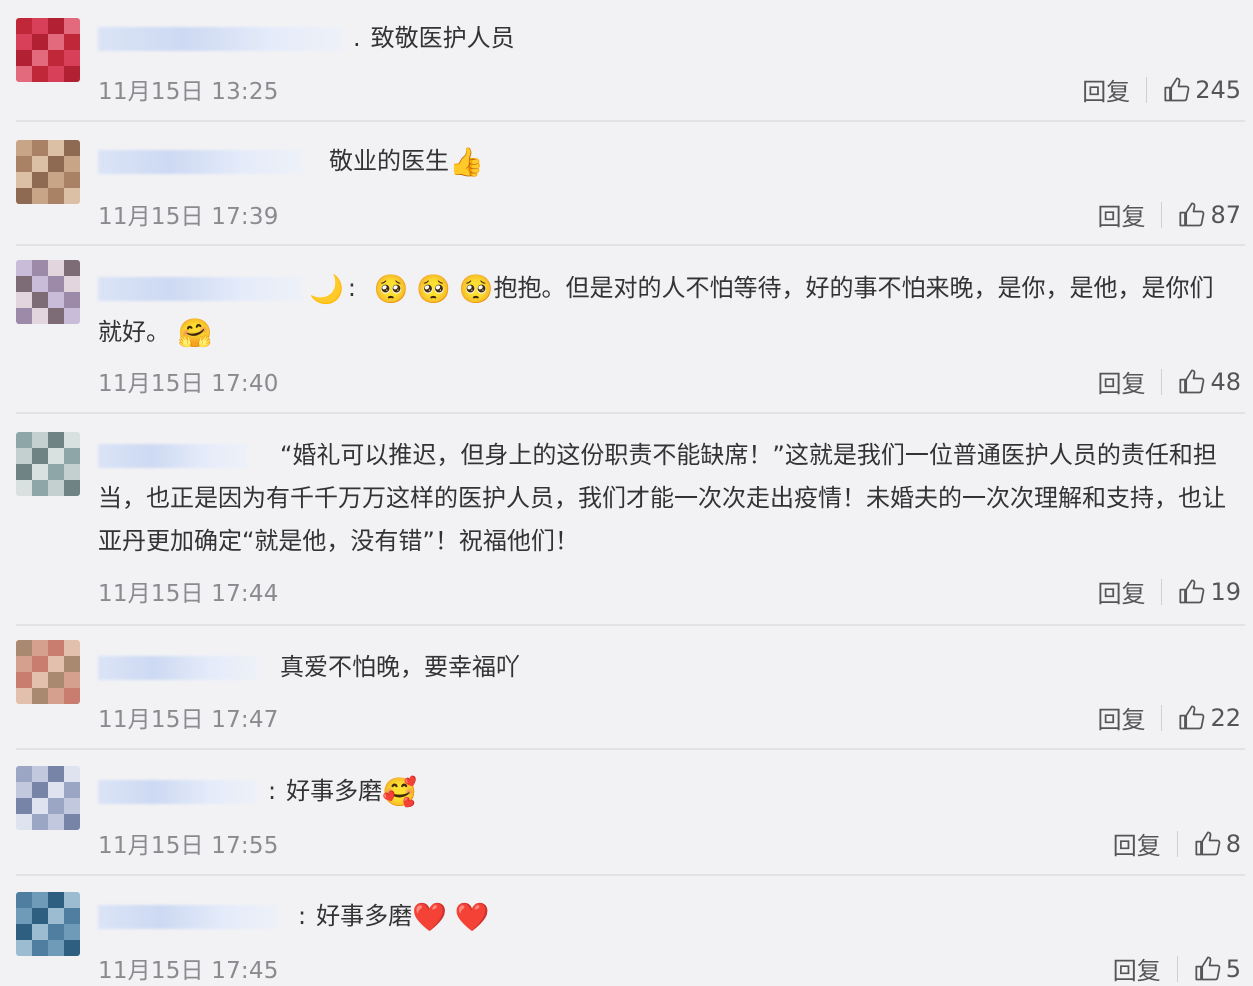 Image resolution: width=1253 pixels, height=986 pixels. Describe the element at coordinates (399, 792) in the screenshot. I see `smiling-face-hearts-emoji: 🥰` at that location.